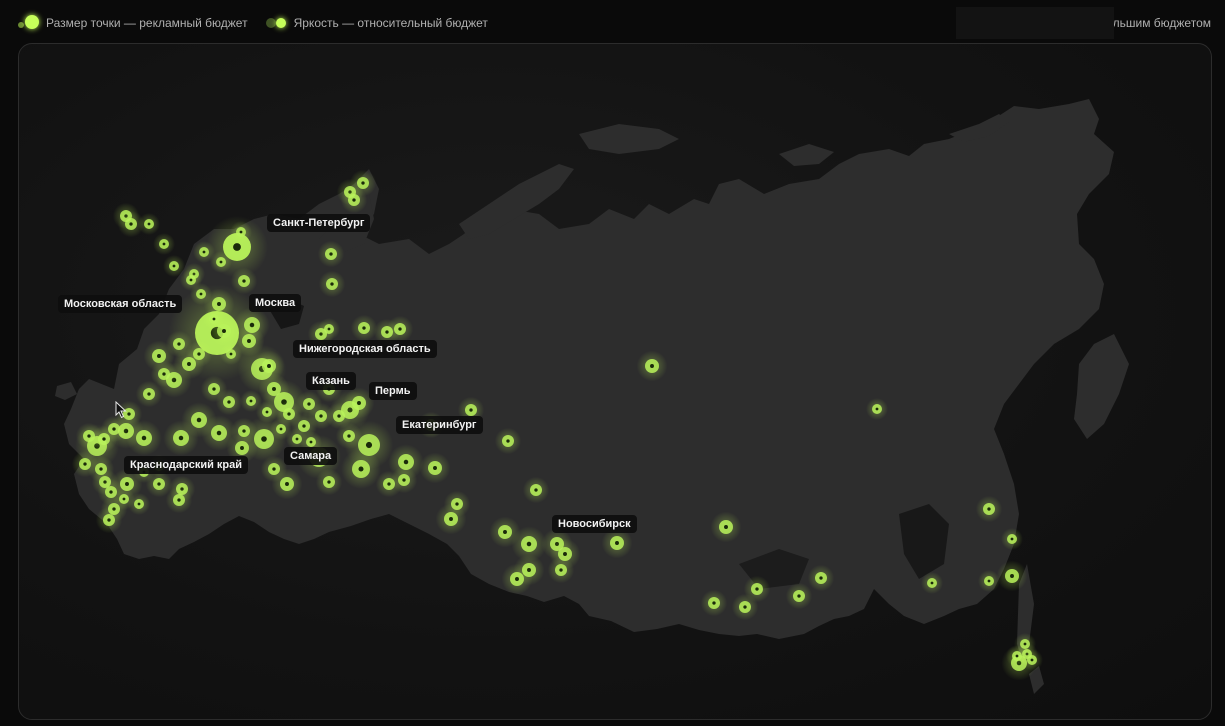  What do you see at coordinates (393, 391) in the screenshot?
I see `city-label-perm: Пермь` at bounding box center [393, 391].